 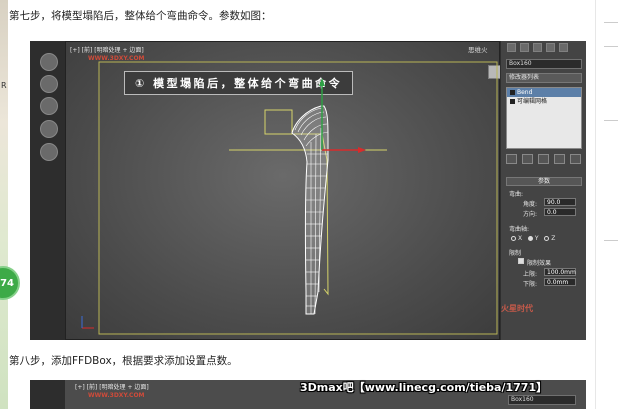 I want to click on floating-count-badge: 74, so click(x=10, y=283).